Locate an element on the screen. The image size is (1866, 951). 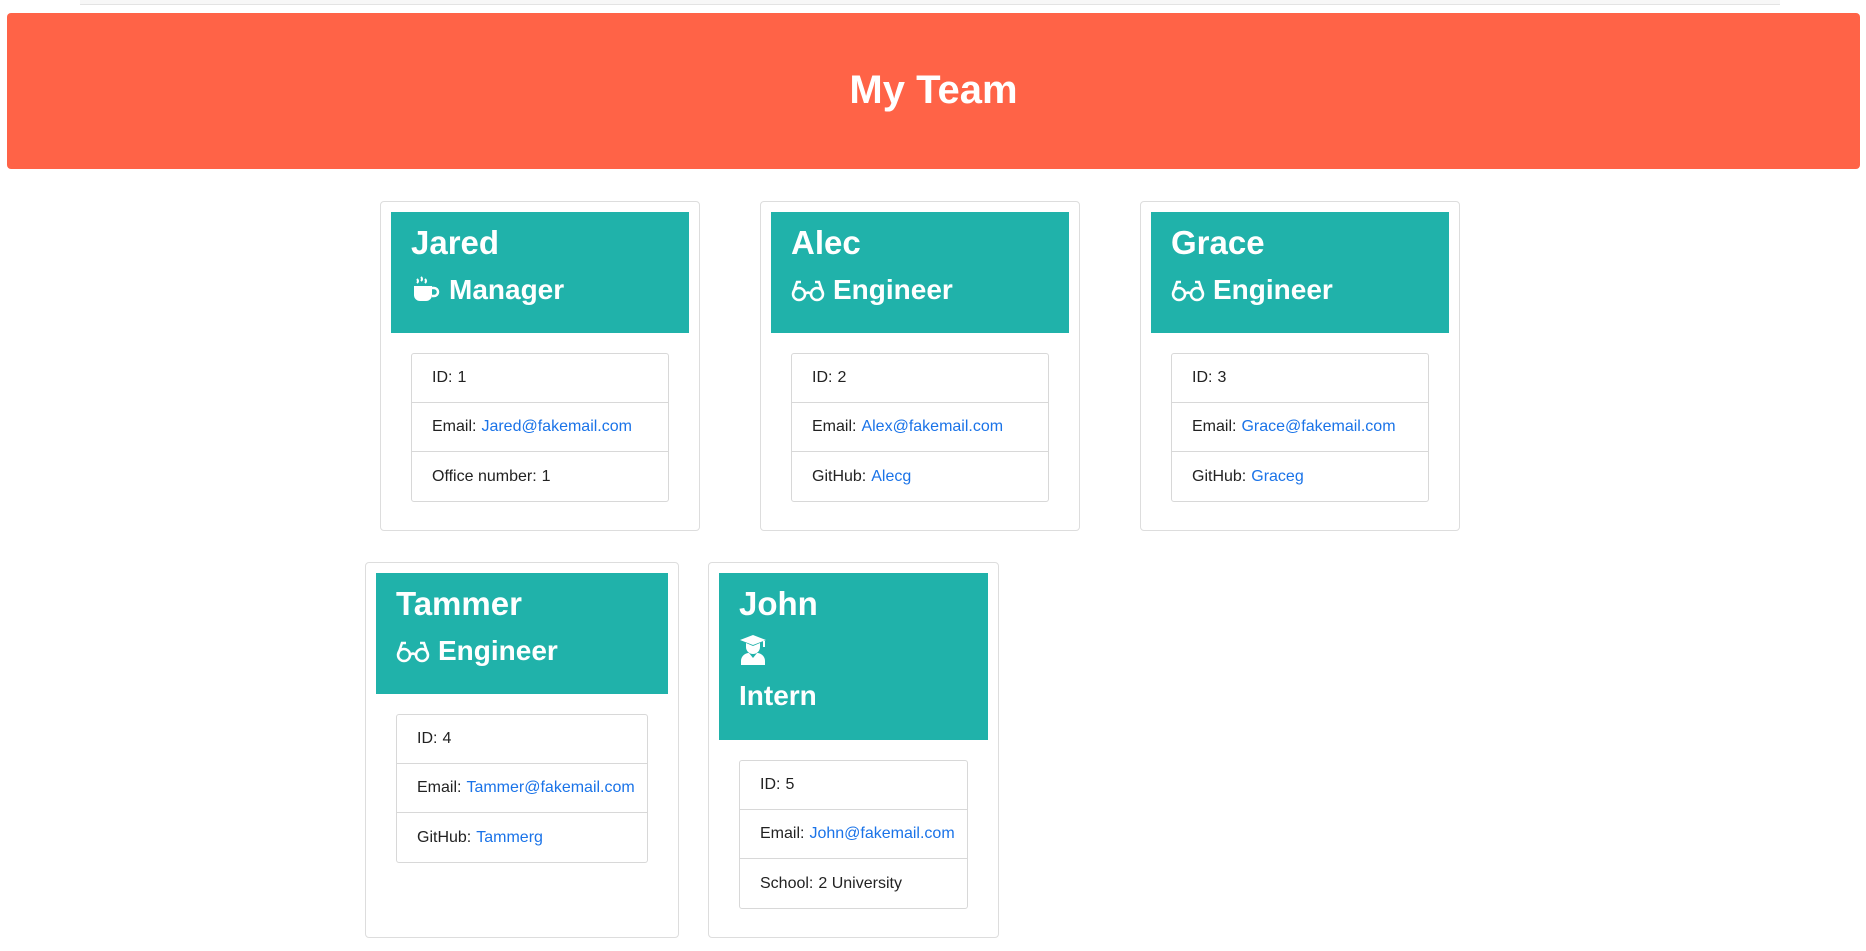
employee-role: Manager is located at coordinates (540, 290).